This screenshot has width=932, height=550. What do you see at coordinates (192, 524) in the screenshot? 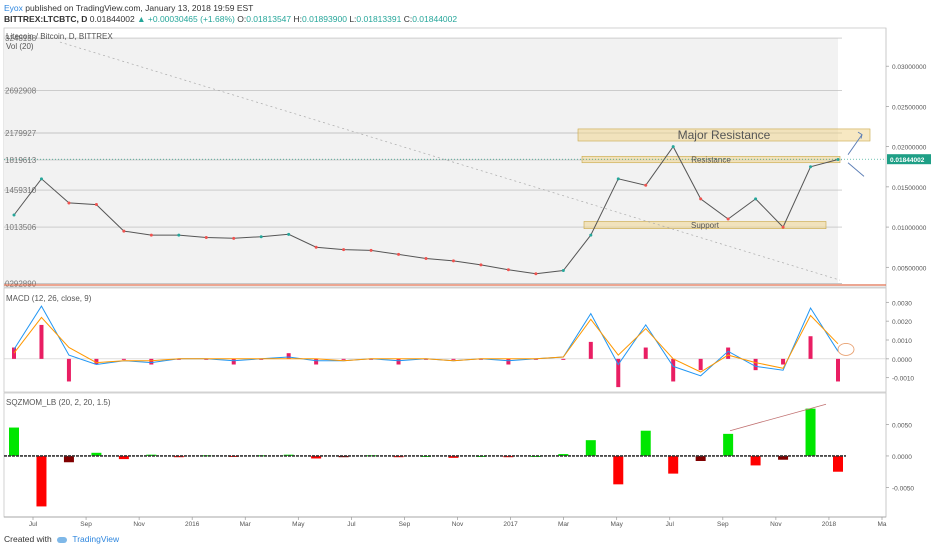
I see `time-tick-label-3: 2016` at bounding box center [192, 524].